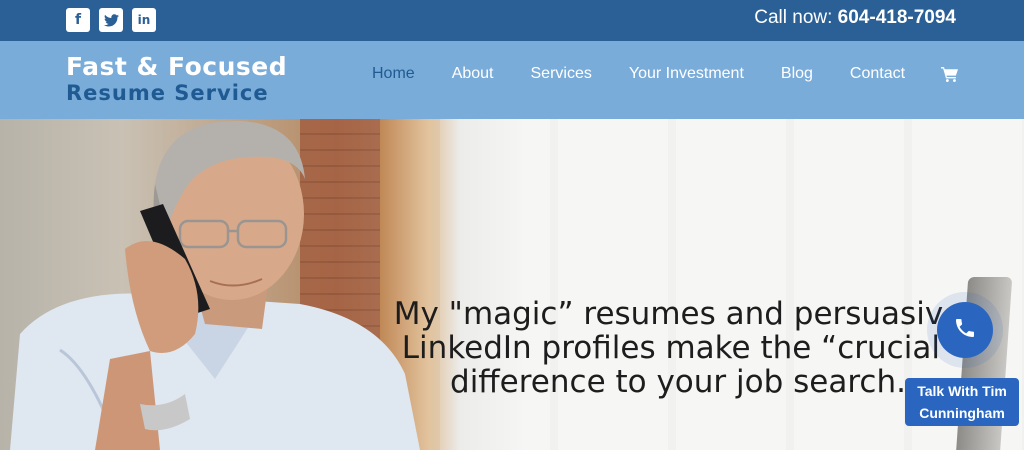  Describe the element at coordinates (473, 74) in the screenshot. I see `nav-item-about: About` at that location.